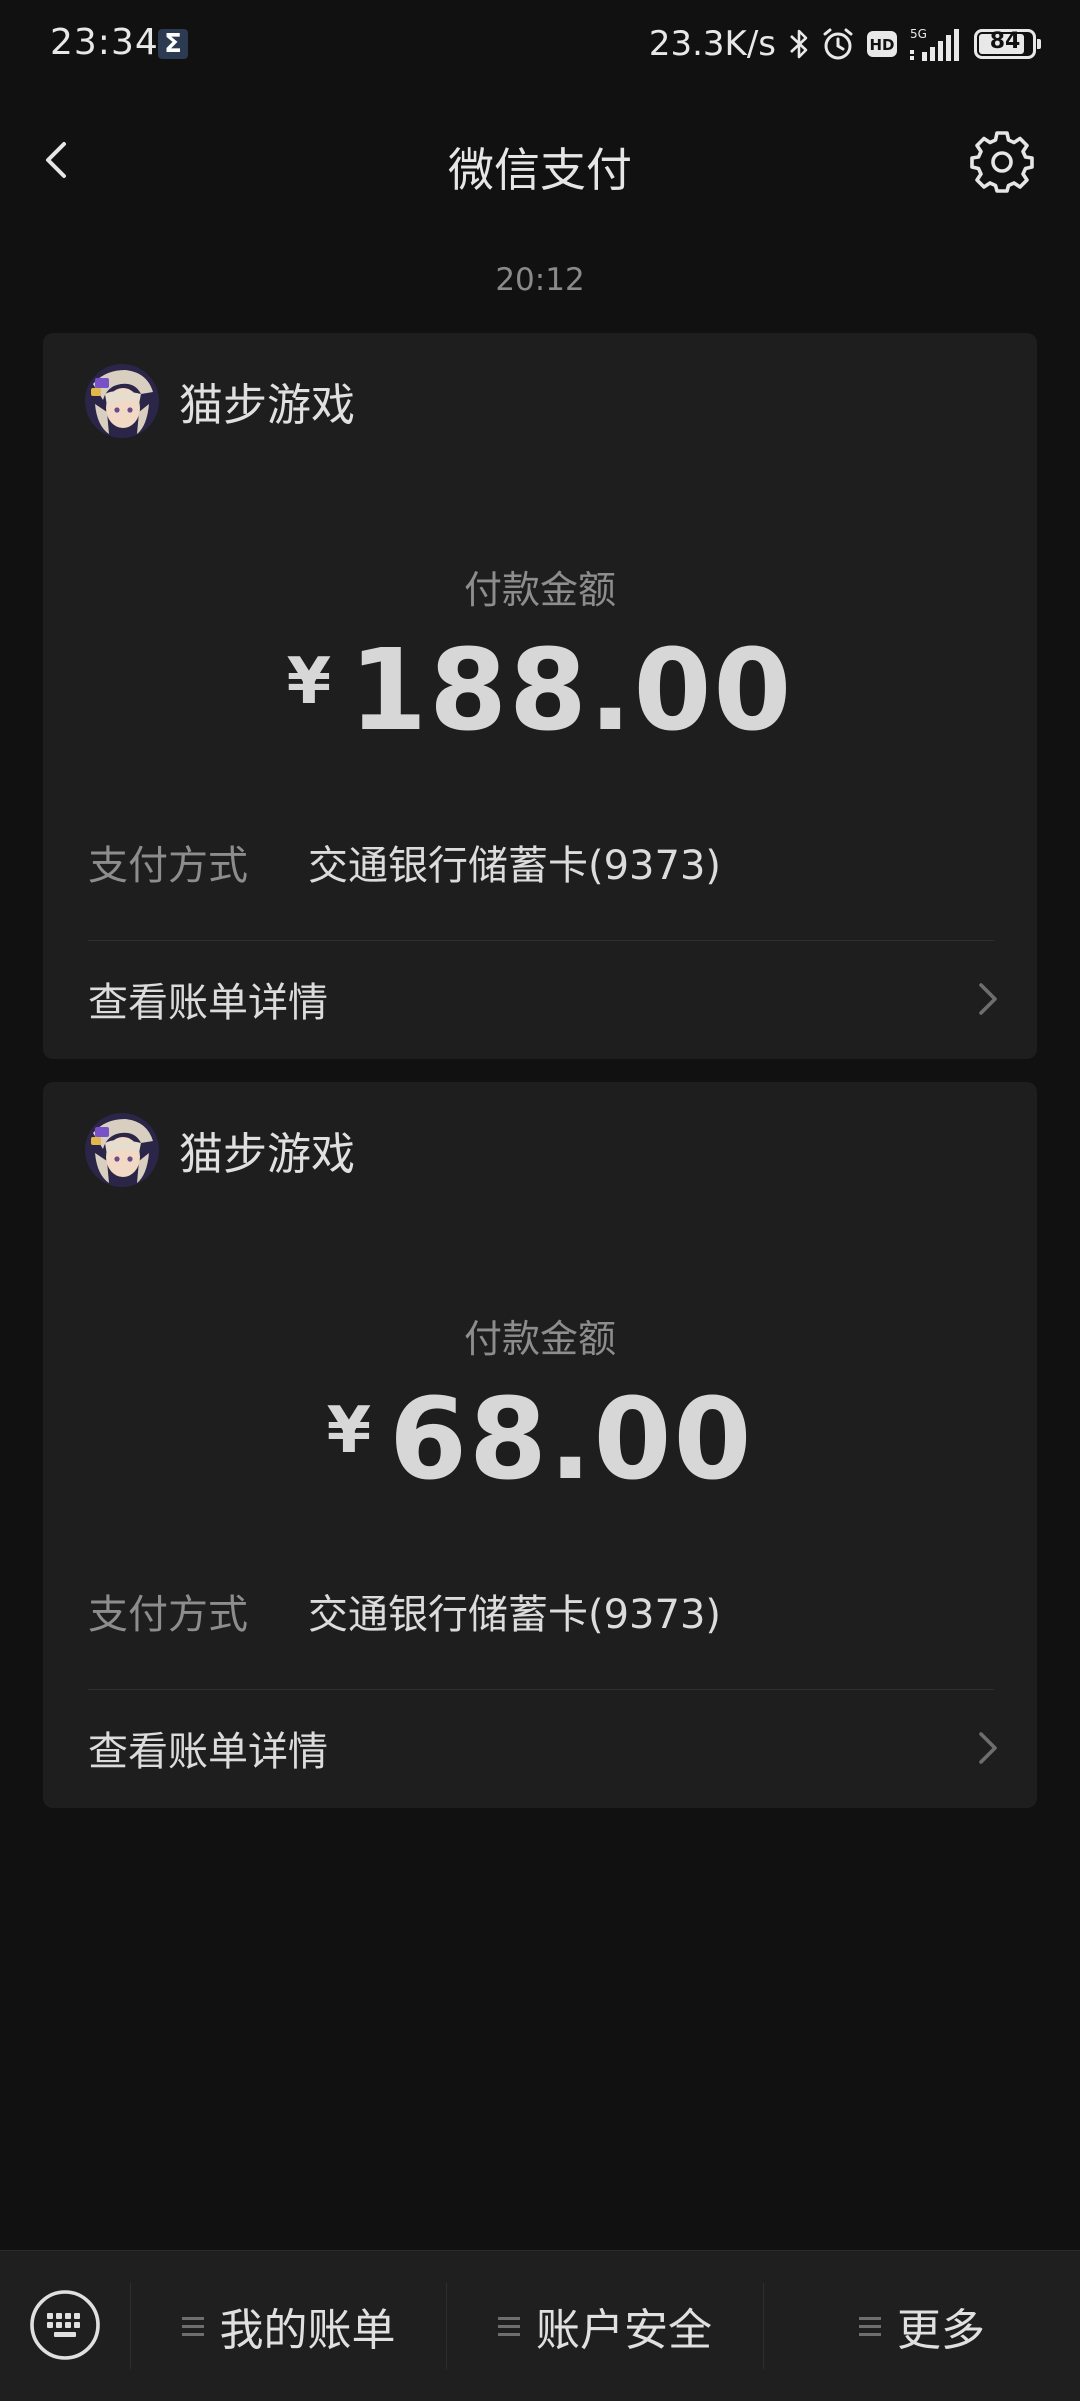  Describe the element at coordinates (571, 1440) in the screenshot. I see `amount-value: 68.00` at that location.